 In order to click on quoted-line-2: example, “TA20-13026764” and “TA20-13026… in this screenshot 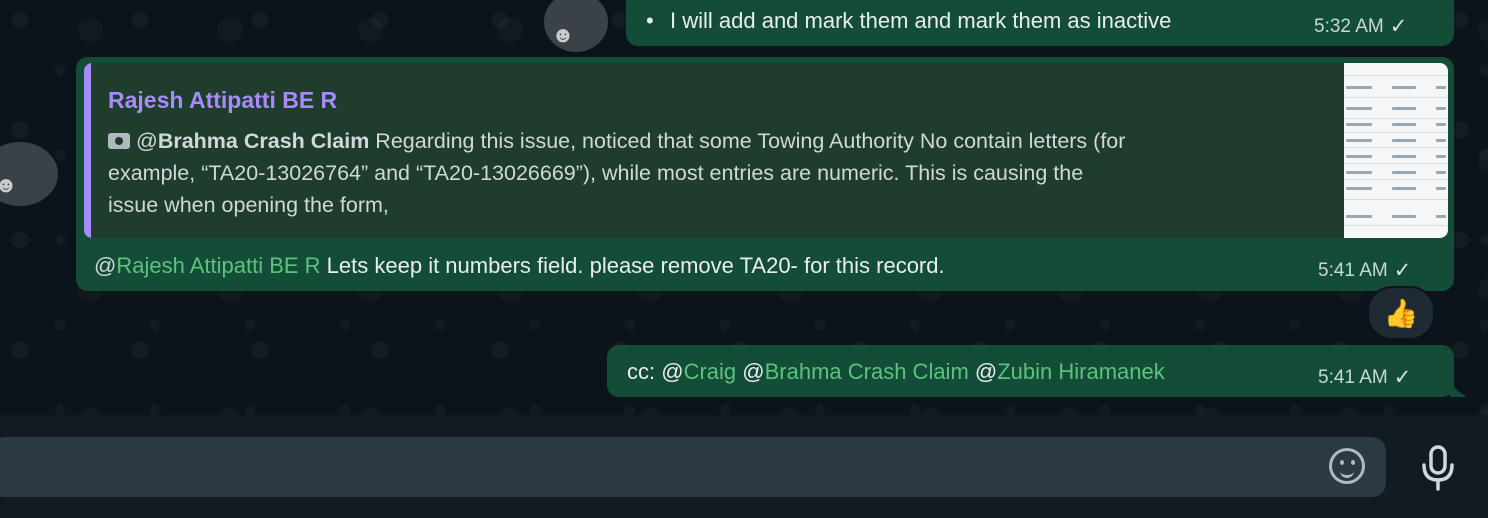, I will do `click(596, 173)`.